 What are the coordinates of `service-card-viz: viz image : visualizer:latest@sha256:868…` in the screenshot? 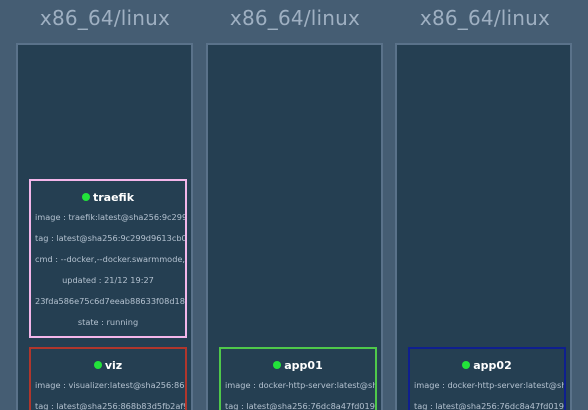 It's located at (108, 378).